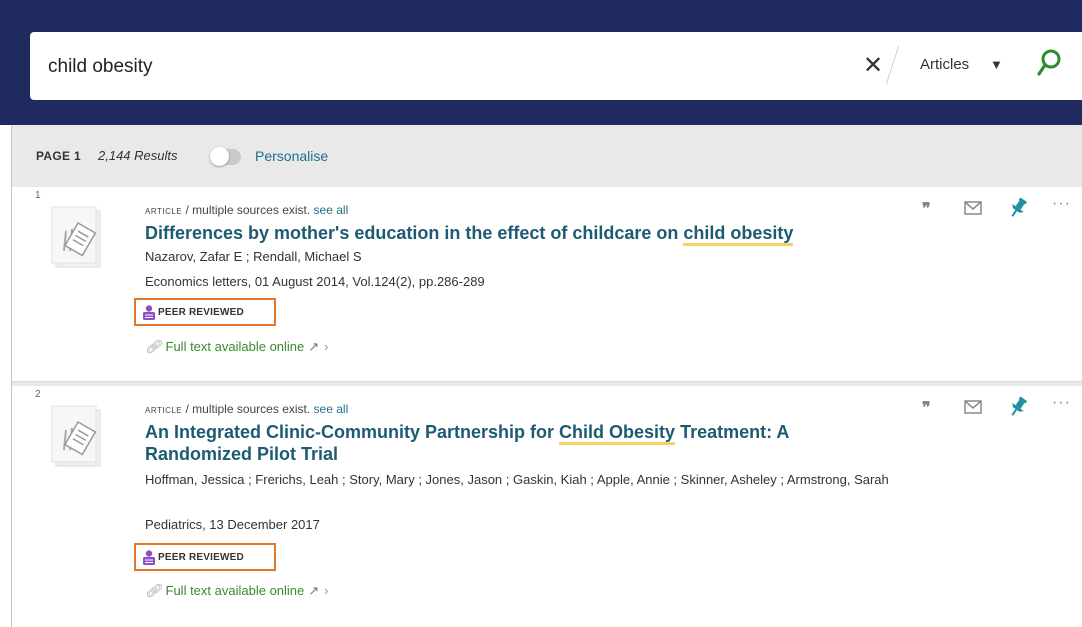 The image size is (1082, 627). Describe the element at coordinates (438, 67) in the screenshot. I see `search-input` at that location.